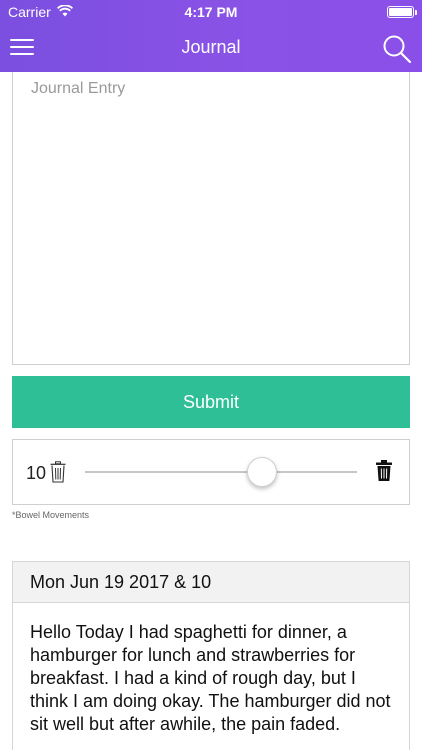 This screenshot has width=422, height=750. What do you see at coordinates (402, 12) in the screenshot?
I see `battery-icon` at bounding box center [402, 12].